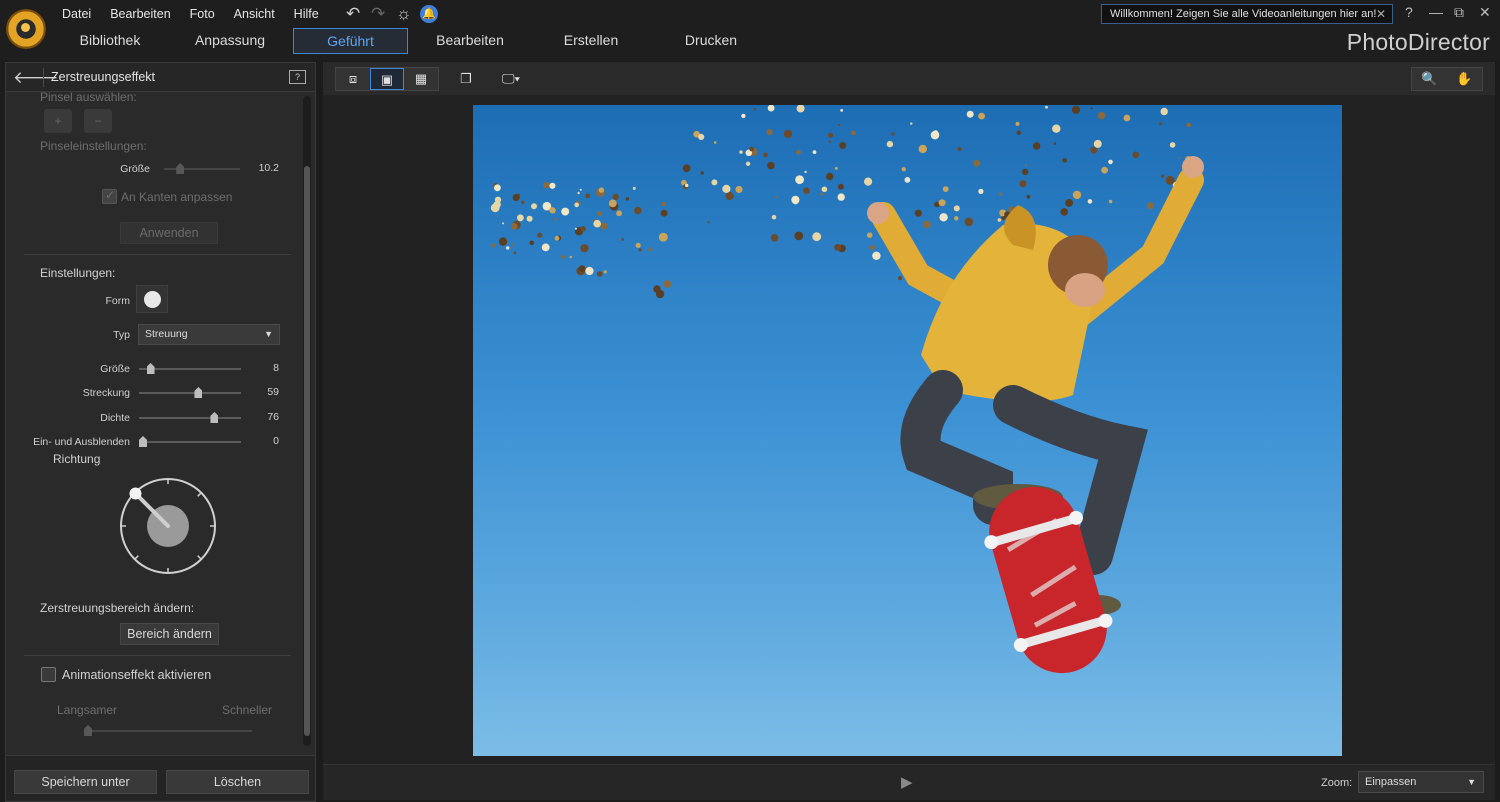 The height and width of the screenshot is (802, 1500). Describe the element at coordinates (276, 441) in the screenshot. I see `slider-value: 0` at that location.